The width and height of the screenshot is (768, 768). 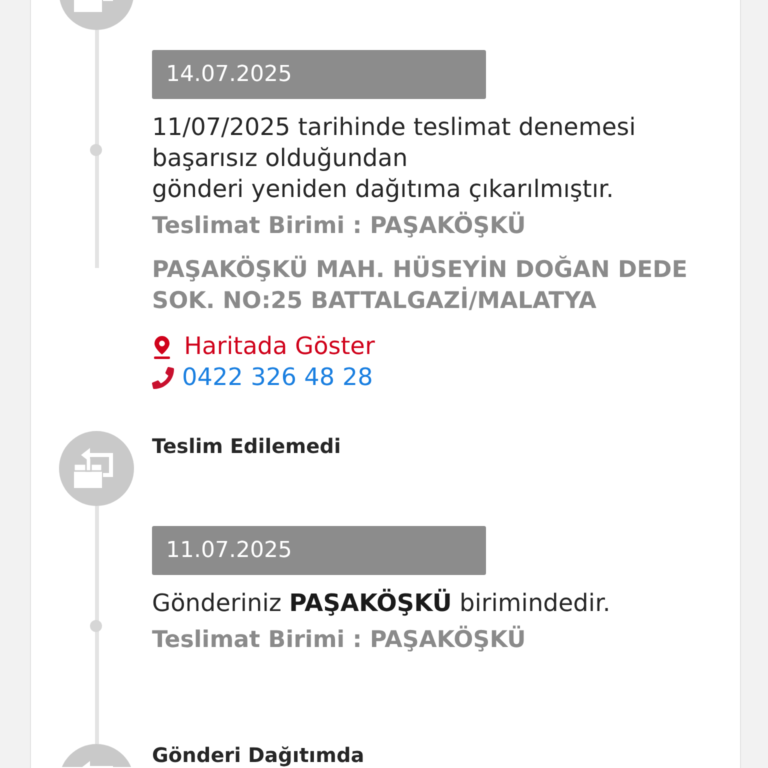 What do you see at coordinates (394, 158) in the screenshot?
I see `status-description: 11/07/2025 tarihinde teslimat denemesi başarısız olduğundan gönderi yeniden dağıtıma çıkarılmıştır.` at bounding box center [394, 158].